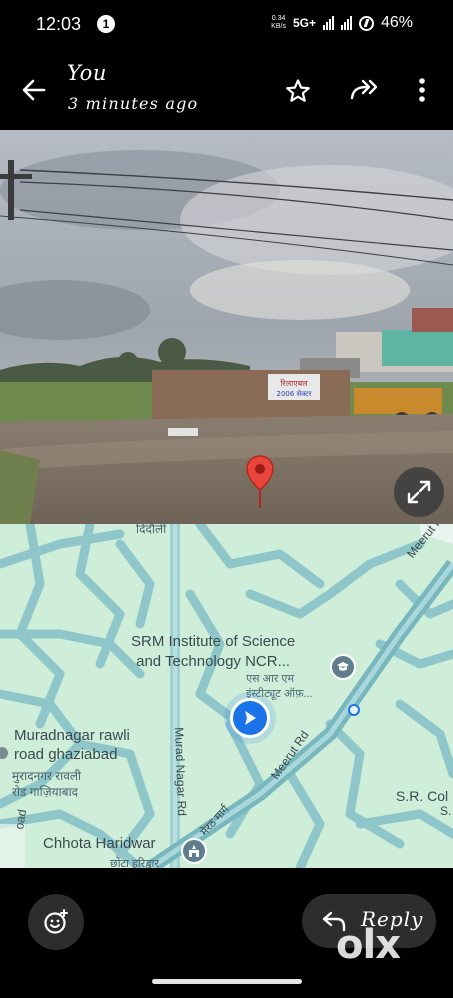 This screenshot has width=453, height=998. I want to click on status-bar: 12:03 1 0.34 KB/s 5G+ 46%, so click(226, 25).